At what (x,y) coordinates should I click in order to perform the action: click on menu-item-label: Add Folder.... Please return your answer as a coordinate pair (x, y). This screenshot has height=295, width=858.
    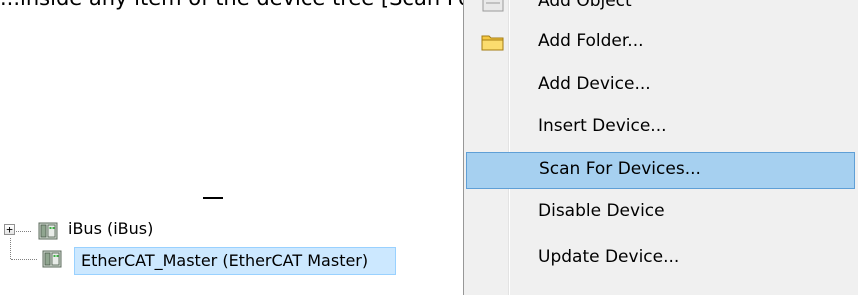
    Looking at the image, I should click on (591, 41).